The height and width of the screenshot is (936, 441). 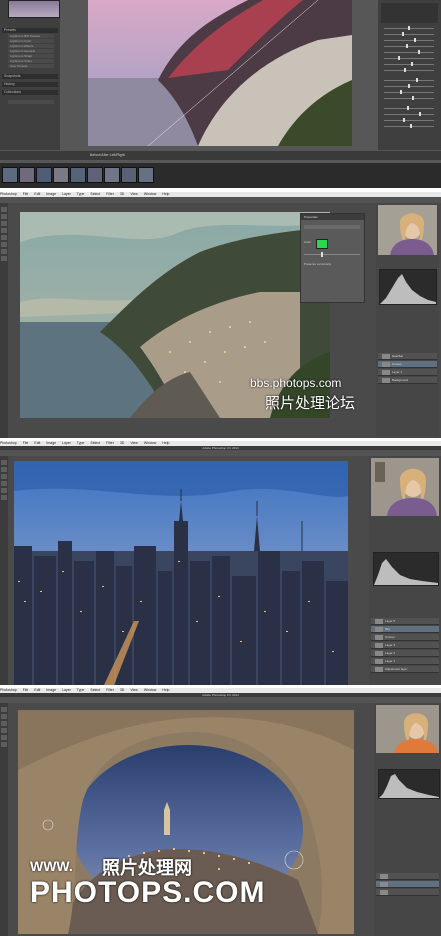 I want to click on layer-row: Layer 2, so click(x=405, y=653).